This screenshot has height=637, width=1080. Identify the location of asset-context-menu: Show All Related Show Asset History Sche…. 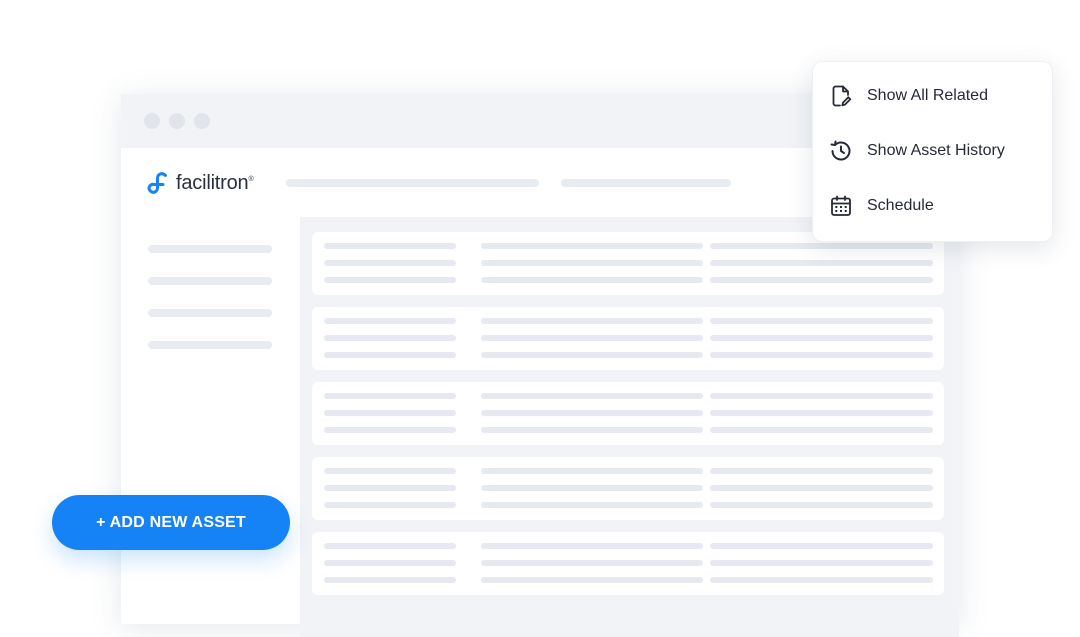
(932, 151).